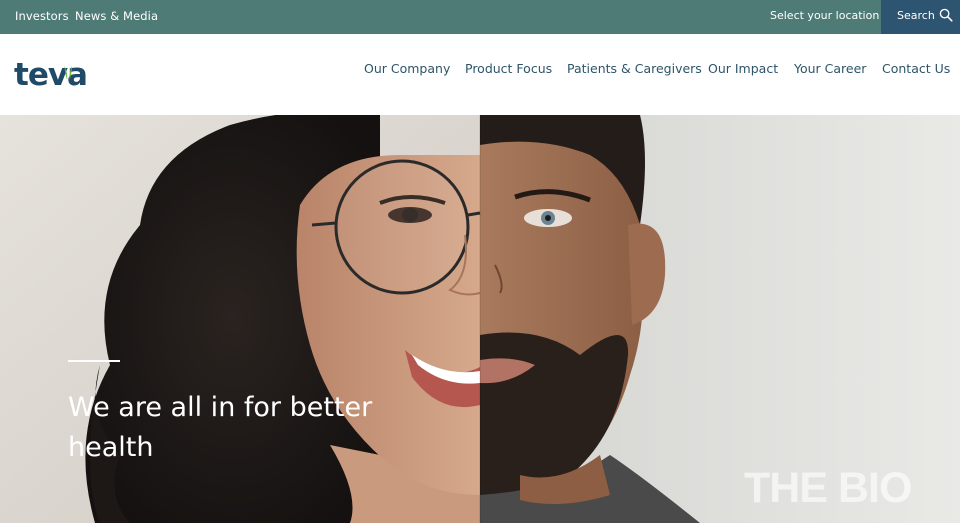 The width and height of the screenshot is (960, 523). Describe the element at coordinates (94, 361) in the screenshot. I see `hero-divider-line` at that location.